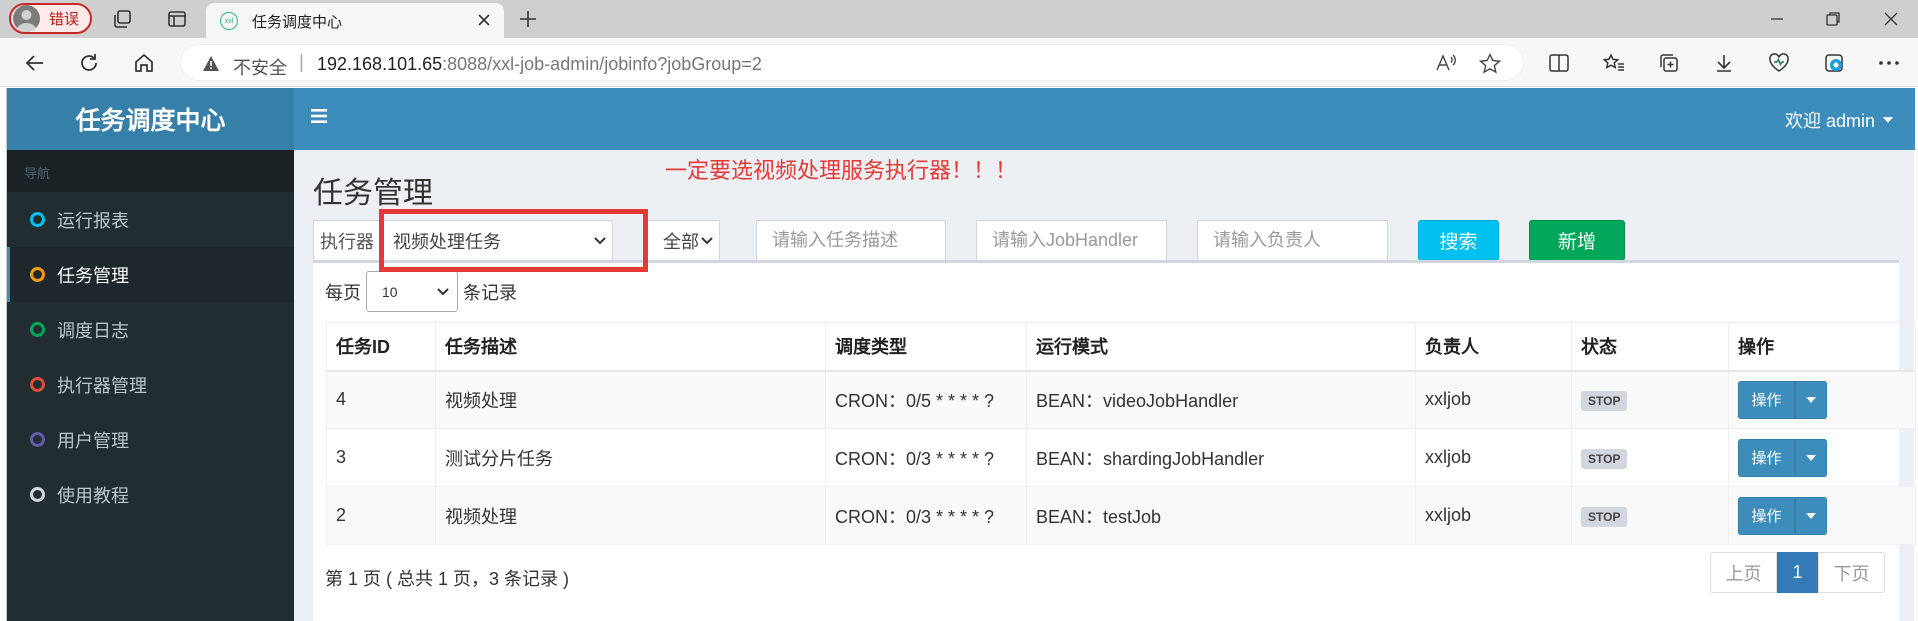 This screenshot has height=621, width=1918. Describe the element at coordinates (1889, 63) in the screenshot. I see `more-options-icon` at that location.